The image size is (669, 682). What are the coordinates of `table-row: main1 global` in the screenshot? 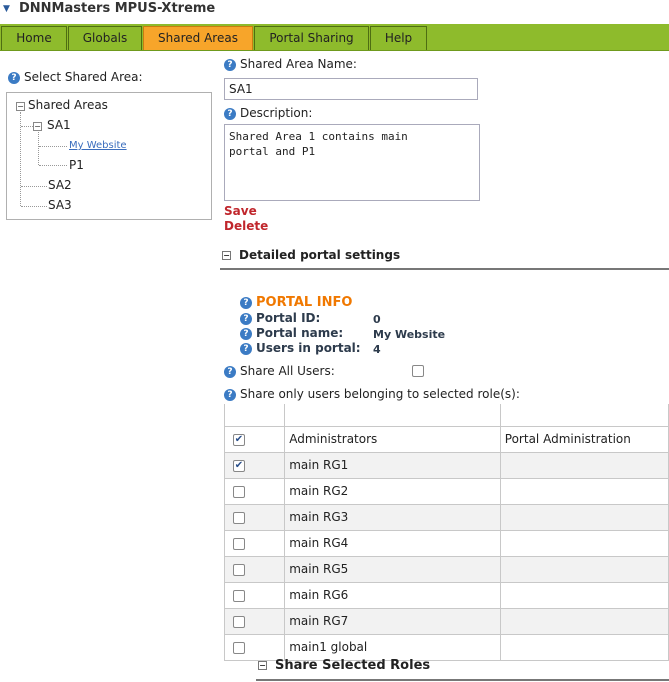 It's located at (446, 647).